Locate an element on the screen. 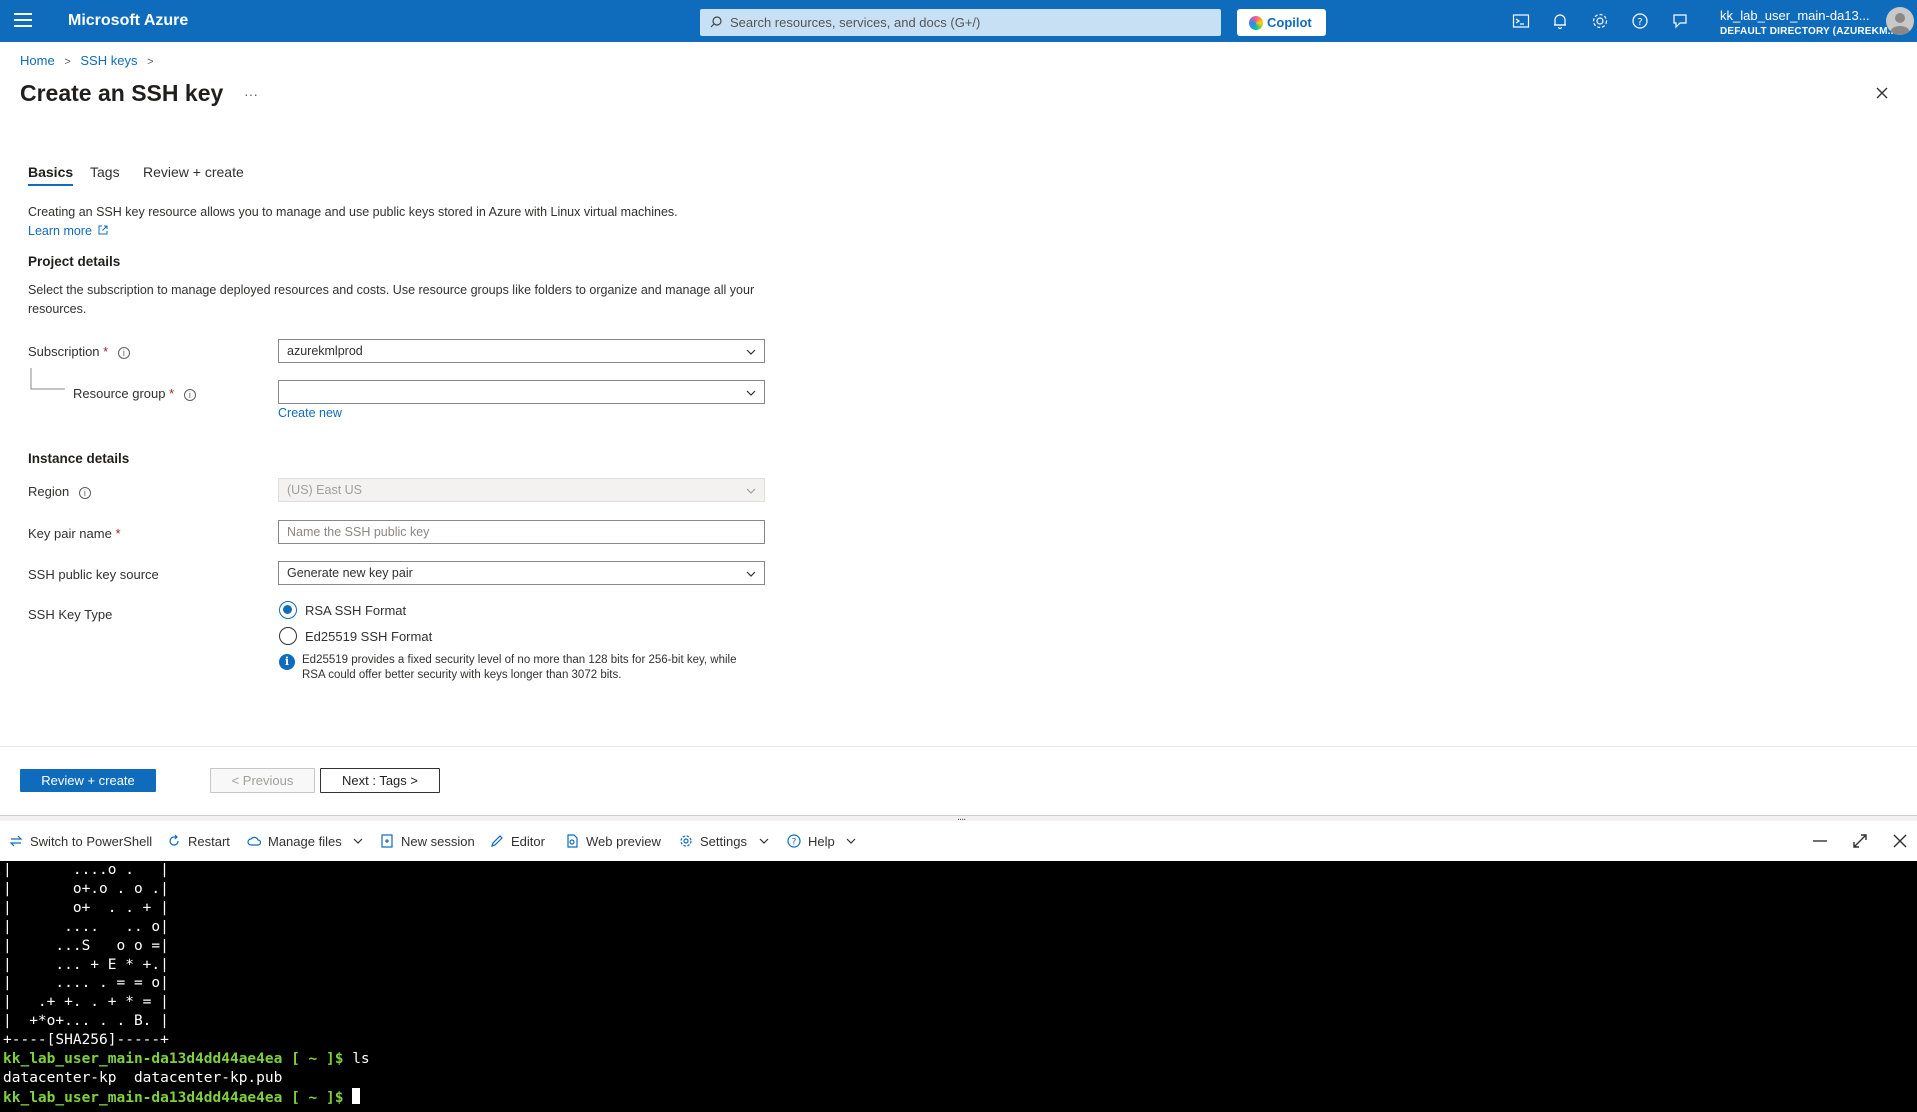 This screenshot has width=1917, height=1112. copilot-button: Copilot is located at coordinates (1281, 22).